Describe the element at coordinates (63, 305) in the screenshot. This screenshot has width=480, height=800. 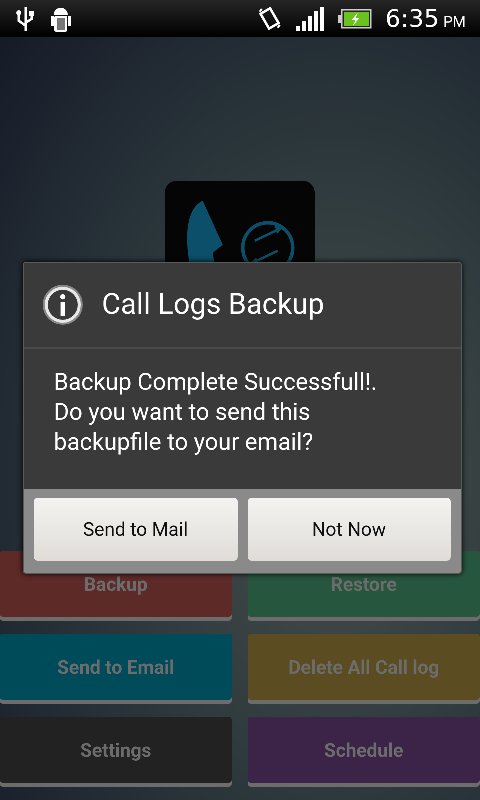
I see `info-icon` at that location.